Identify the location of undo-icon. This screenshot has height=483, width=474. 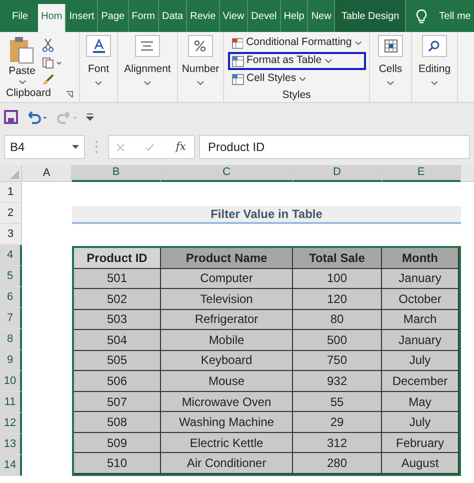
(37, 117).